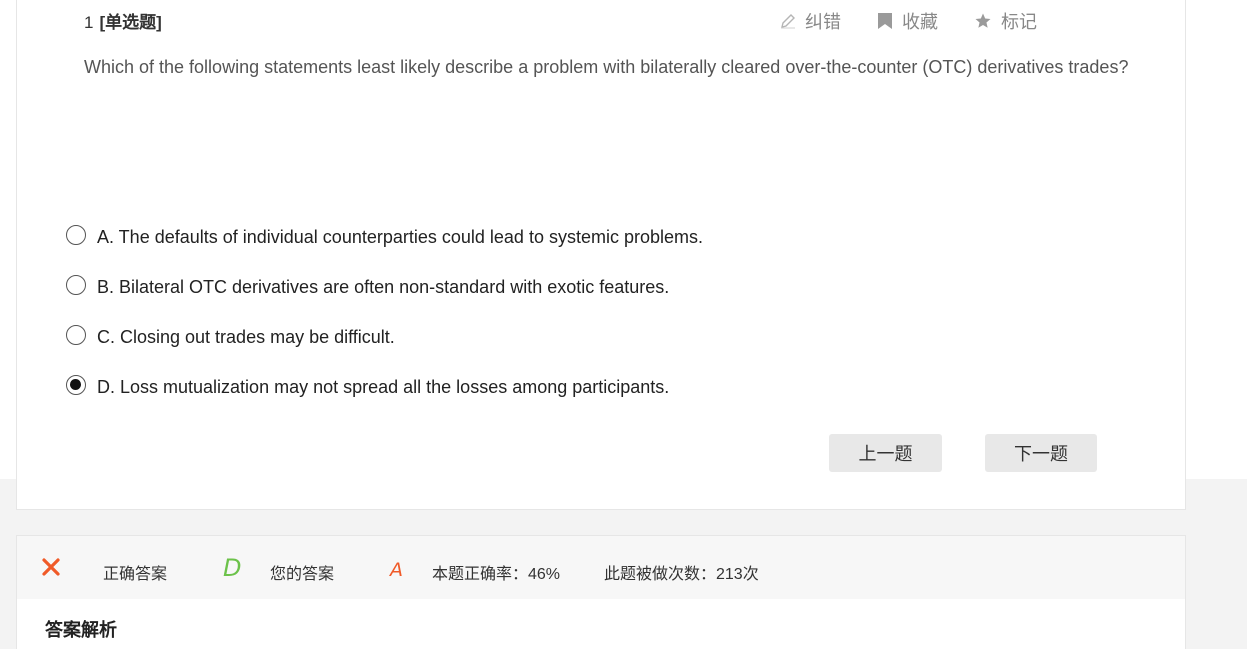 This screenshot has height=649, width=1247. Describe the element at coordinates (76, 385) in the screenshot. I see `option-d-radio` at that location.